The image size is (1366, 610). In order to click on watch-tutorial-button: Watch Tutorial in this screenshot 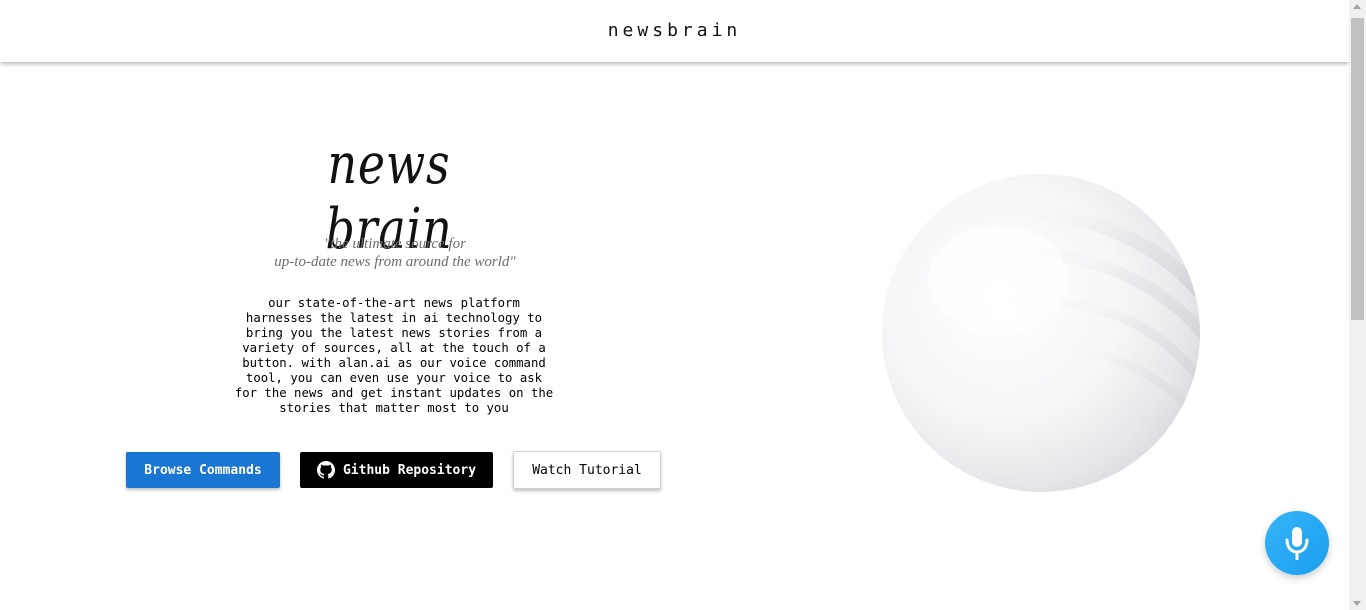, I will do `click(587, 470)`.